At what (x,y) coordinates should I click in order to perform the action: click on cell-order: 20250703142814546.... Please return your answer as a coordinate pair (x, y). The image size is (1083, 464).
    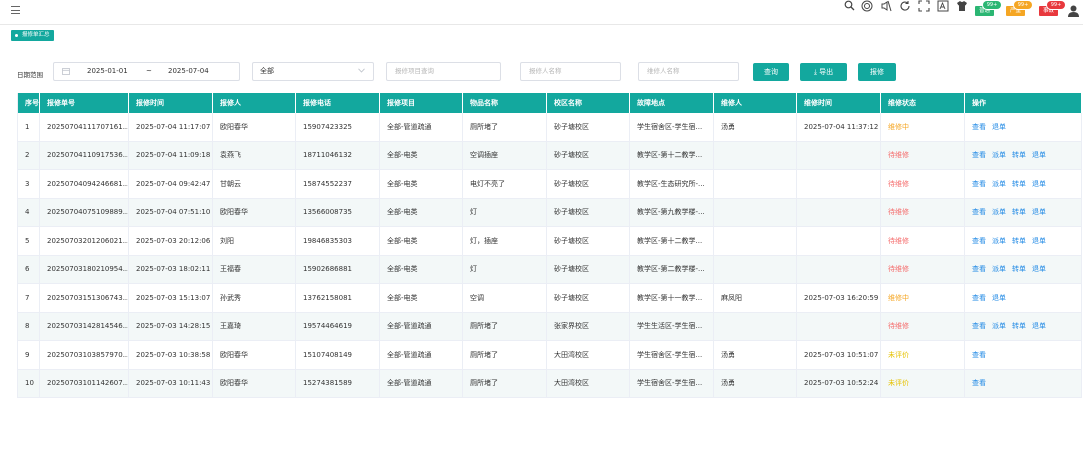
    Looking at the image, I should click on (84, 326).